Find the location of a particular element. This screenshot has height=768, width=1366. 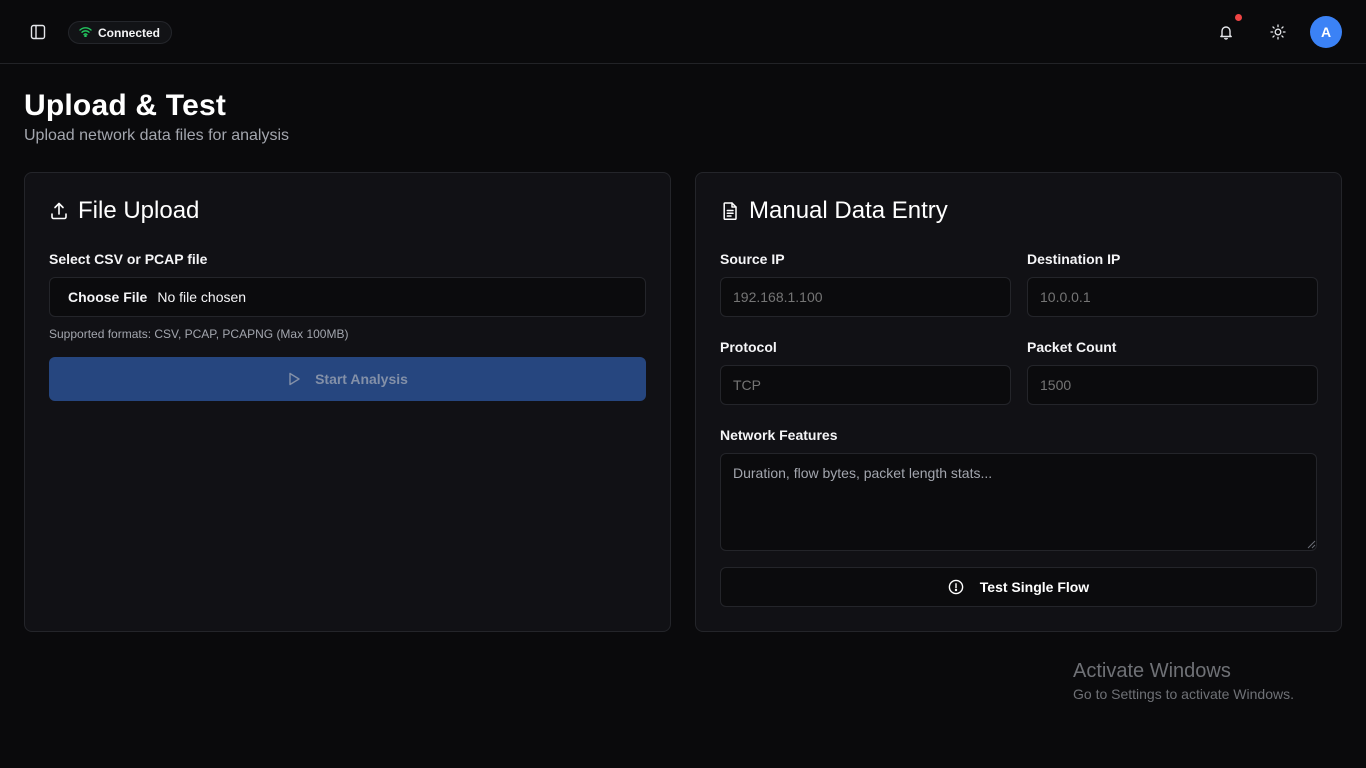

manual-entry-title-text: Manual Data Entry is located at coordinates (848, 210).